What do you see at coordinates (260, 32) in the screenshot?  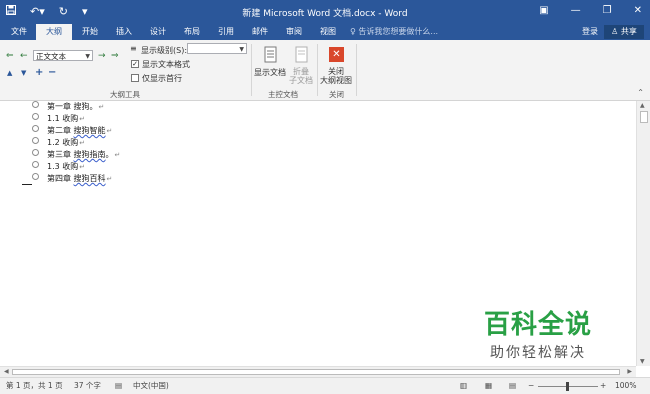 I see `tab-mailings: 邮件` at bounding box center [260, 32].